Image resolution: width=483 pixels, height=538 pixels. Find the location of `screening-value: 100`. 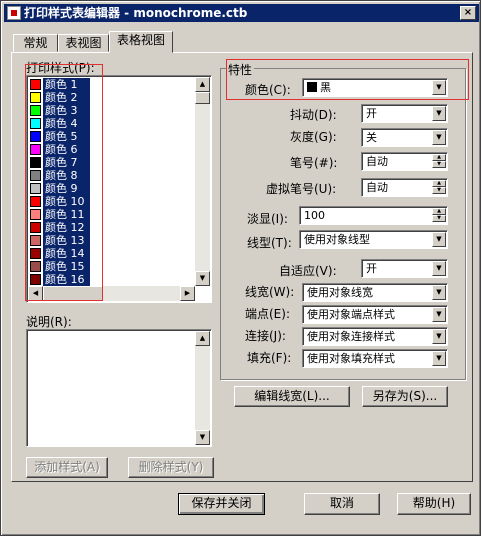

screening-value: 100 is located at coordinates (314, 215).